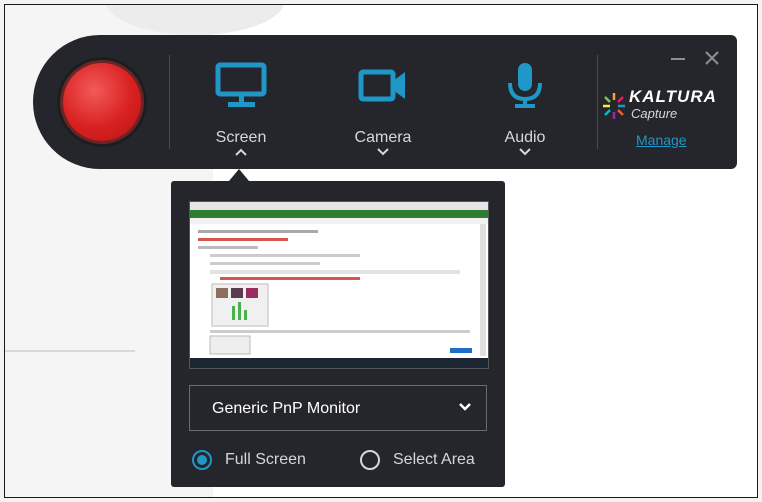  I want to click on minimize-icon, so click(677, 59).